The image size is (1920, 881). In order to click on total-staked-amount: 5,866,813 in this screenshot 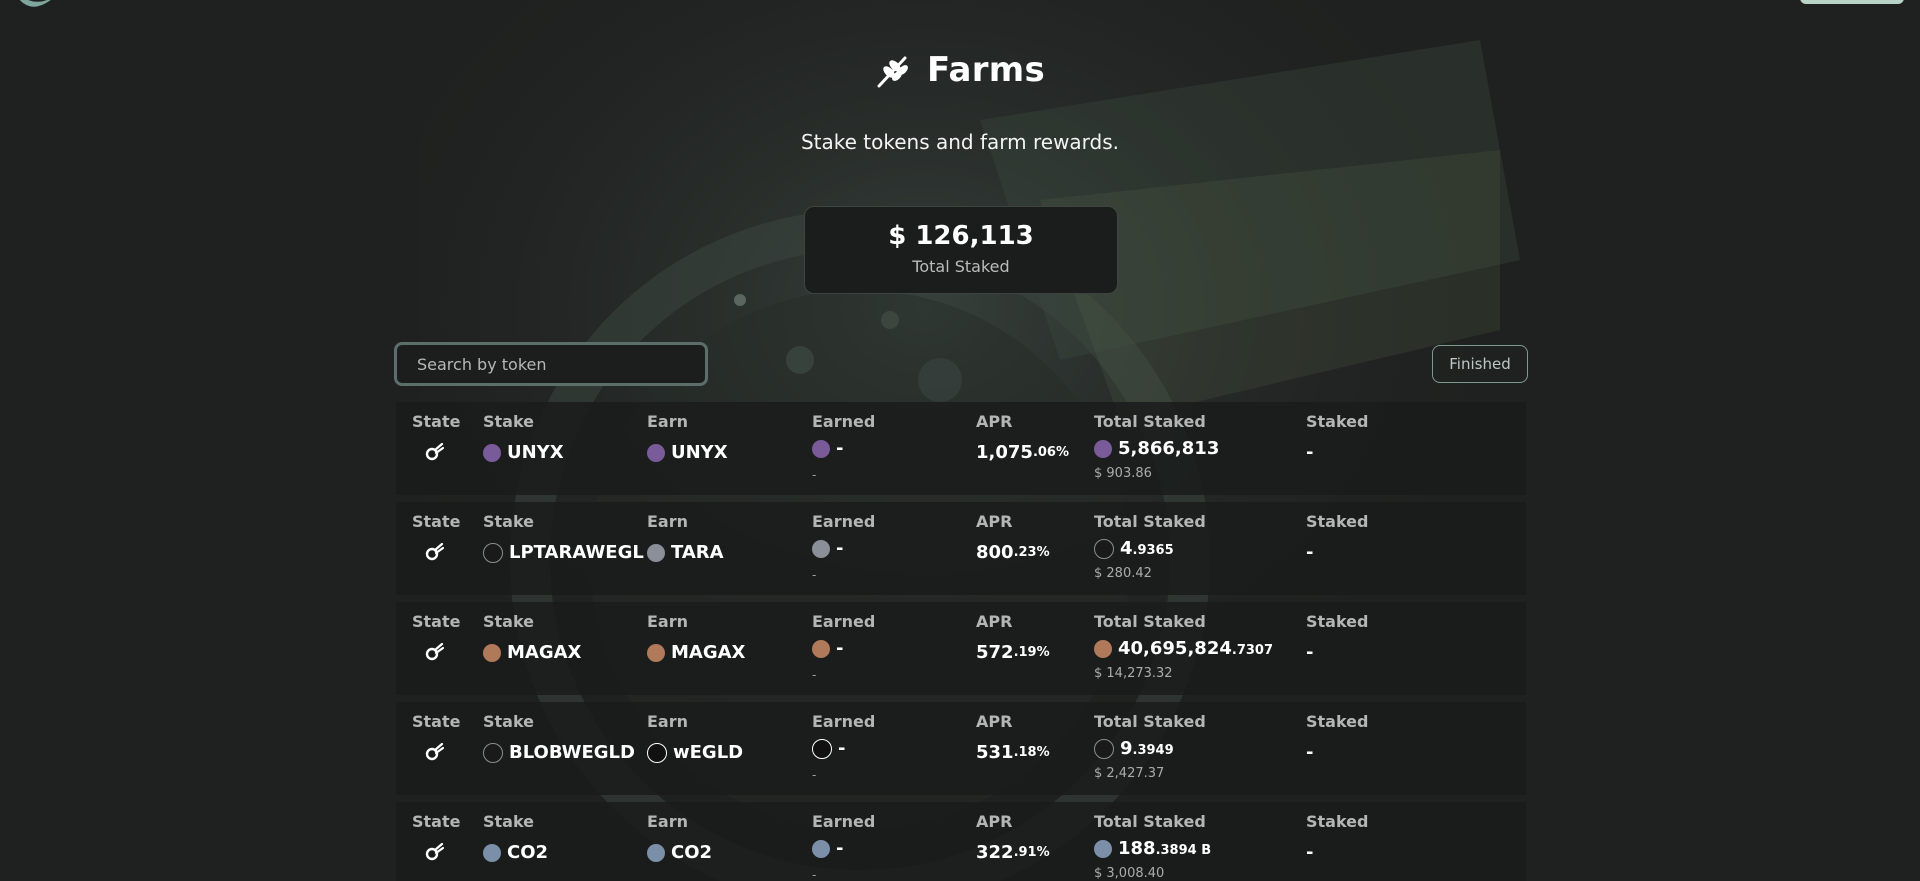, I will do `click(1156, 448)`.